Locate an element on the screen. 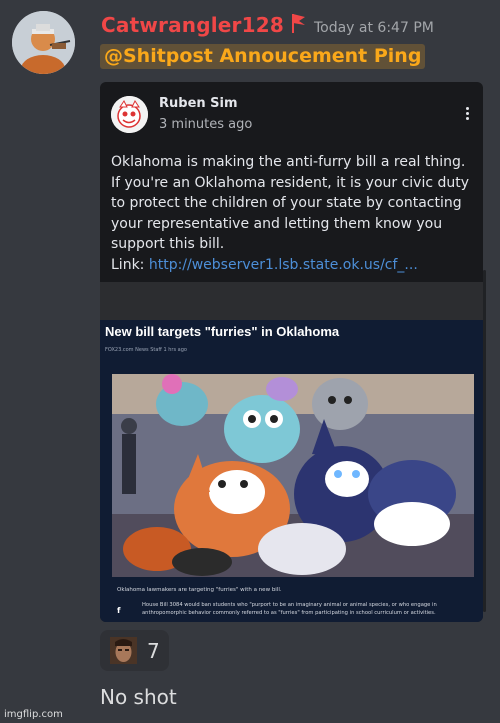 The width and height of the screenshot is (500, 723). post-time: 3 minutes ago is located at coordinates (206, 124).